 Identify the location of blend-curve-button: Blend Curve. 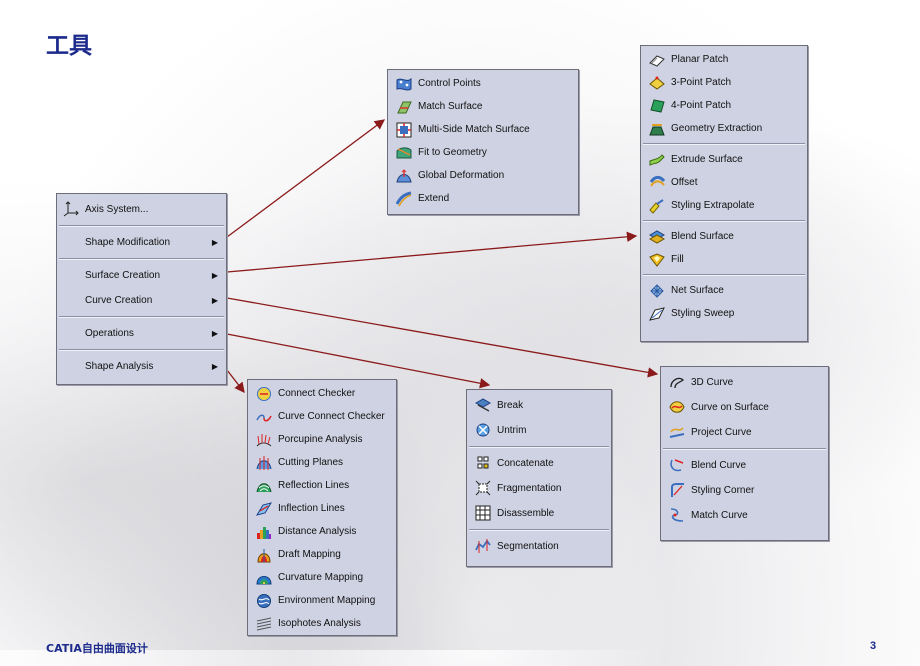
(744, 465).